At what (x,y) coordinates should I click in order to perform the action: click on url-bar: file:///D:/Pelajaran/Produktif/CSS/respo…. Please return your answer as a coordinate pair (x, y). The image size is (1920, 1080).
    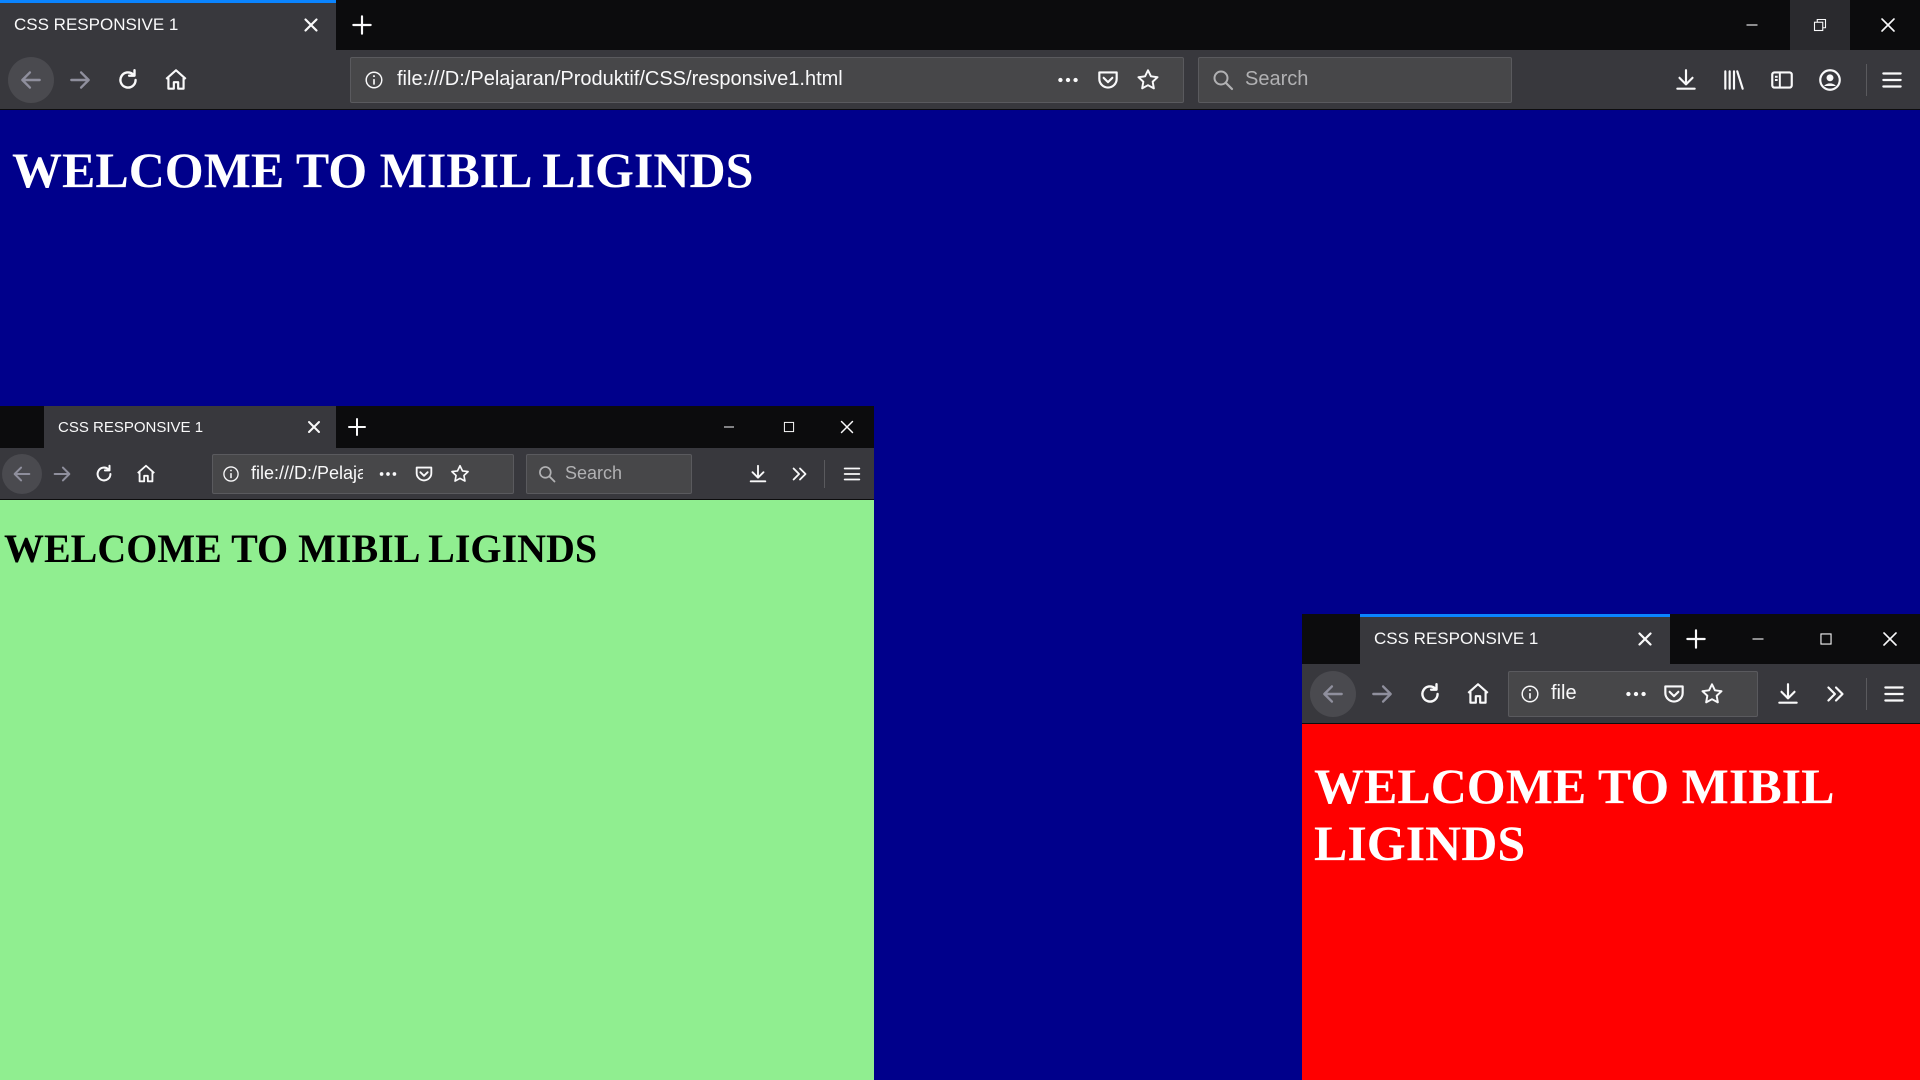
    Looking at the image, I should click on (767, 79).